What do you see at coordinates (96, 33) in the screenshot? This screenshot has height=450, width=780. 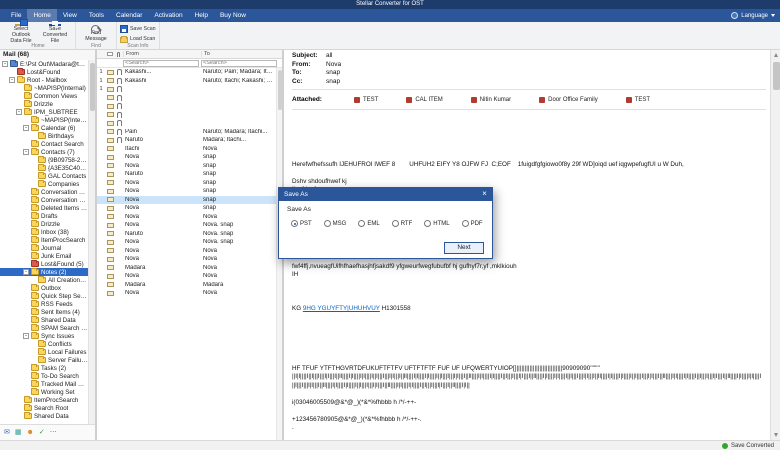 I see `find-message-button: Find Message` at bounding box center [96, 33].